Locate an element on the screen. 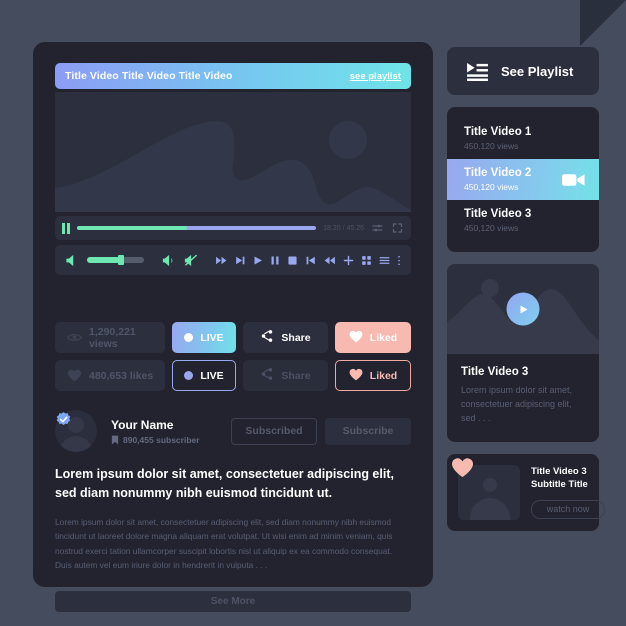  see-more-button: See More is located at coordinates (233, 601).